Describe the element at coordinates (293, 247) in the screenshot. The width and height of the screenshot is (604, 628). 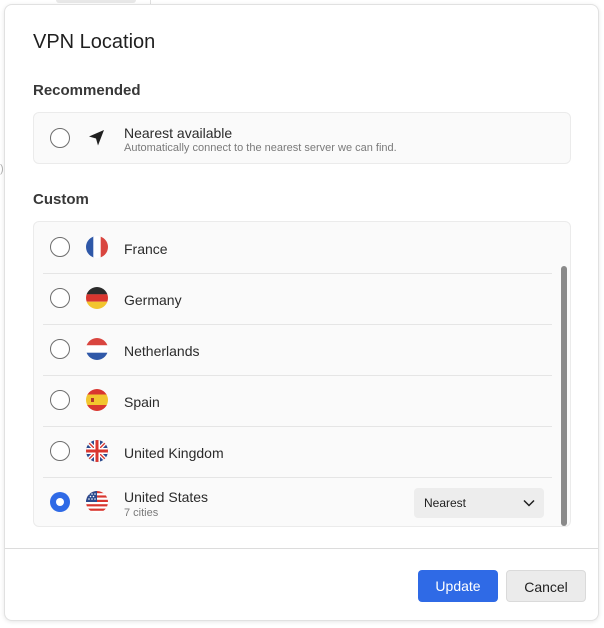
I see `location-row-france: France` at that location.